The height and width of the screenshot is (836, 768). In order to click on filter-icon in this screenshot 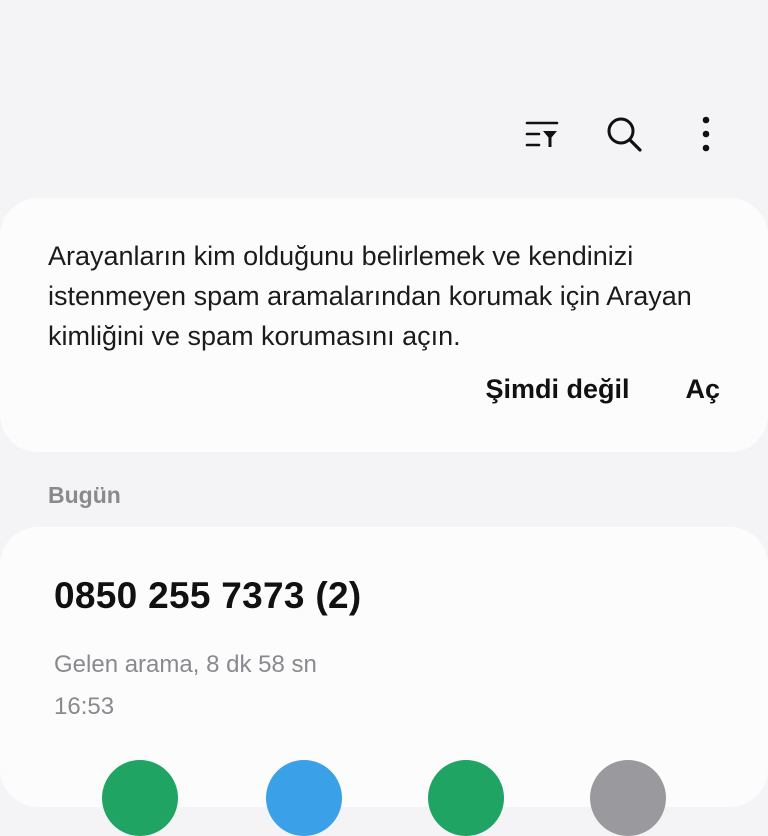, I will do `click(542, 134)`.